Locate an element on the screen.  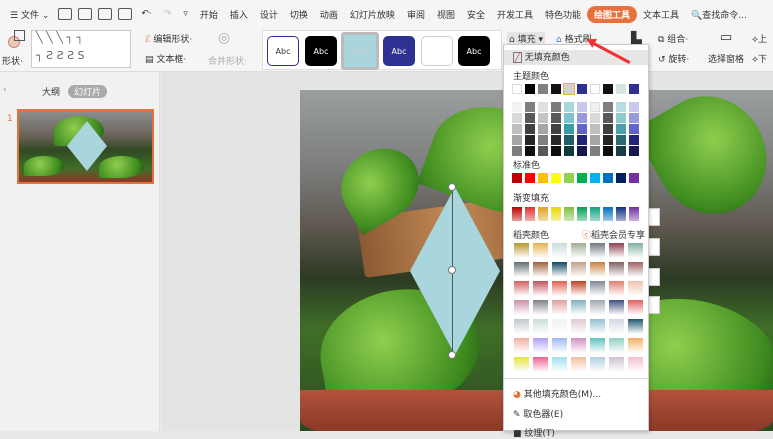
connector-gallery: ╲ ╲ ╲ ┐ ┐ ┐ Ƨ Ƨ Ƨ S is located at coordinates (81, 49).